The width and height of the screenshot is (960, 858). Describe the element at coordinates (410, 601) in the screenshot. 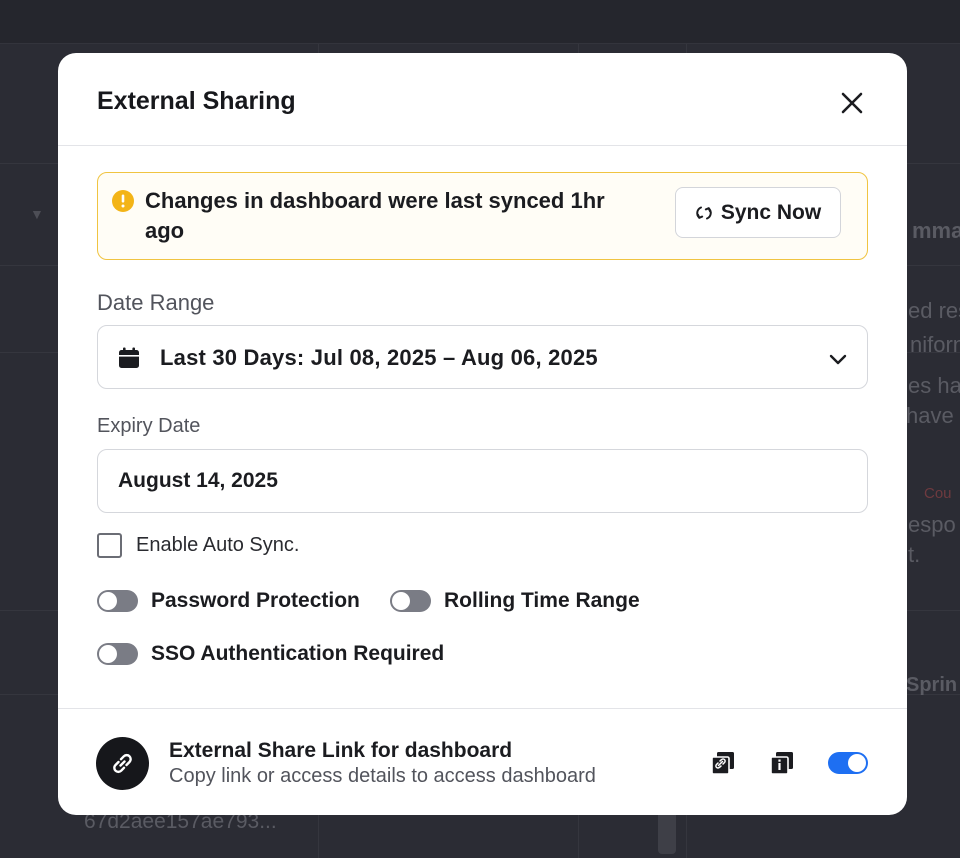

I see `rolling-time-range-toggle` at that location.